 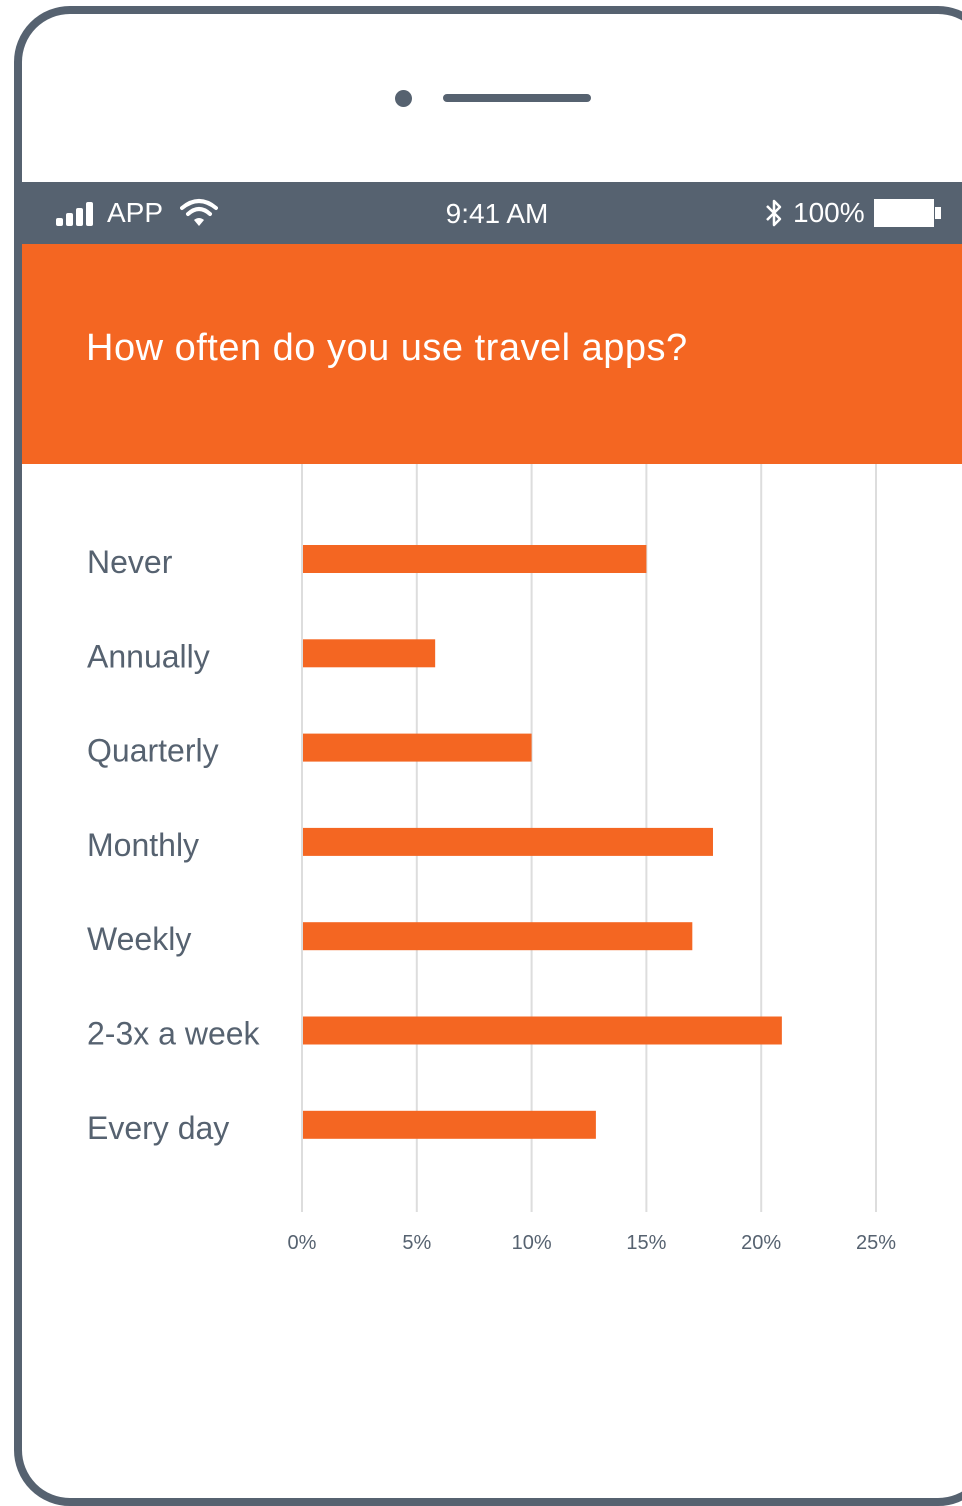 I want to click on x-tick-label: 25%, so click(x=876, y=1243).